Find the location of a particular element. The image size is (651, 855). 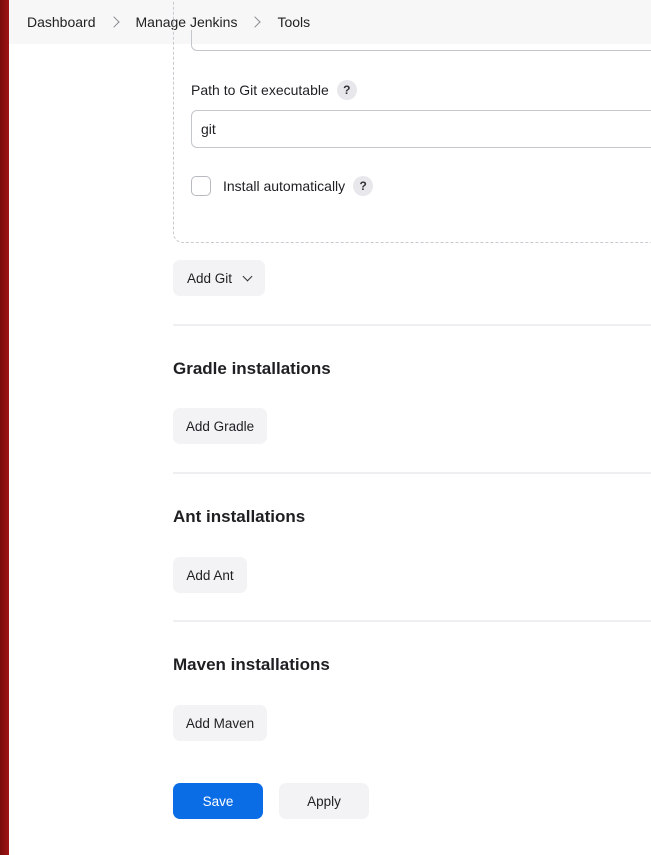

chevron-down-icon is located at coordinates (247, 276).